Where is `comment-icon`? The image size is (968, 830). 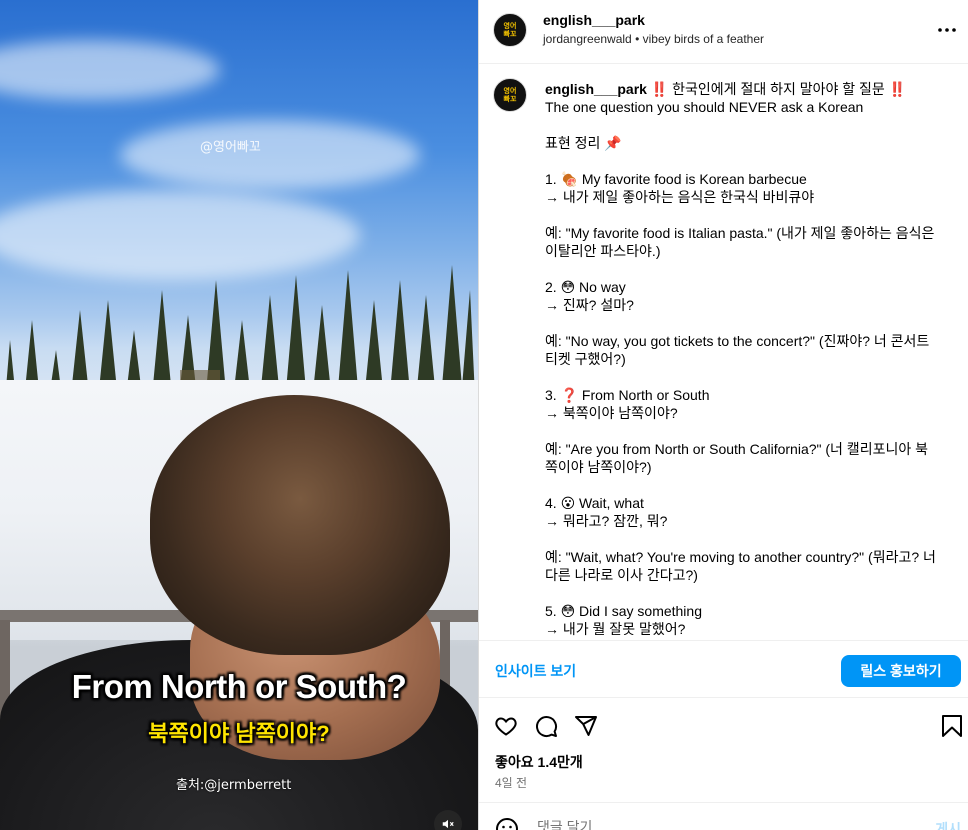
comment-icon is located at coordinates (547, 727).